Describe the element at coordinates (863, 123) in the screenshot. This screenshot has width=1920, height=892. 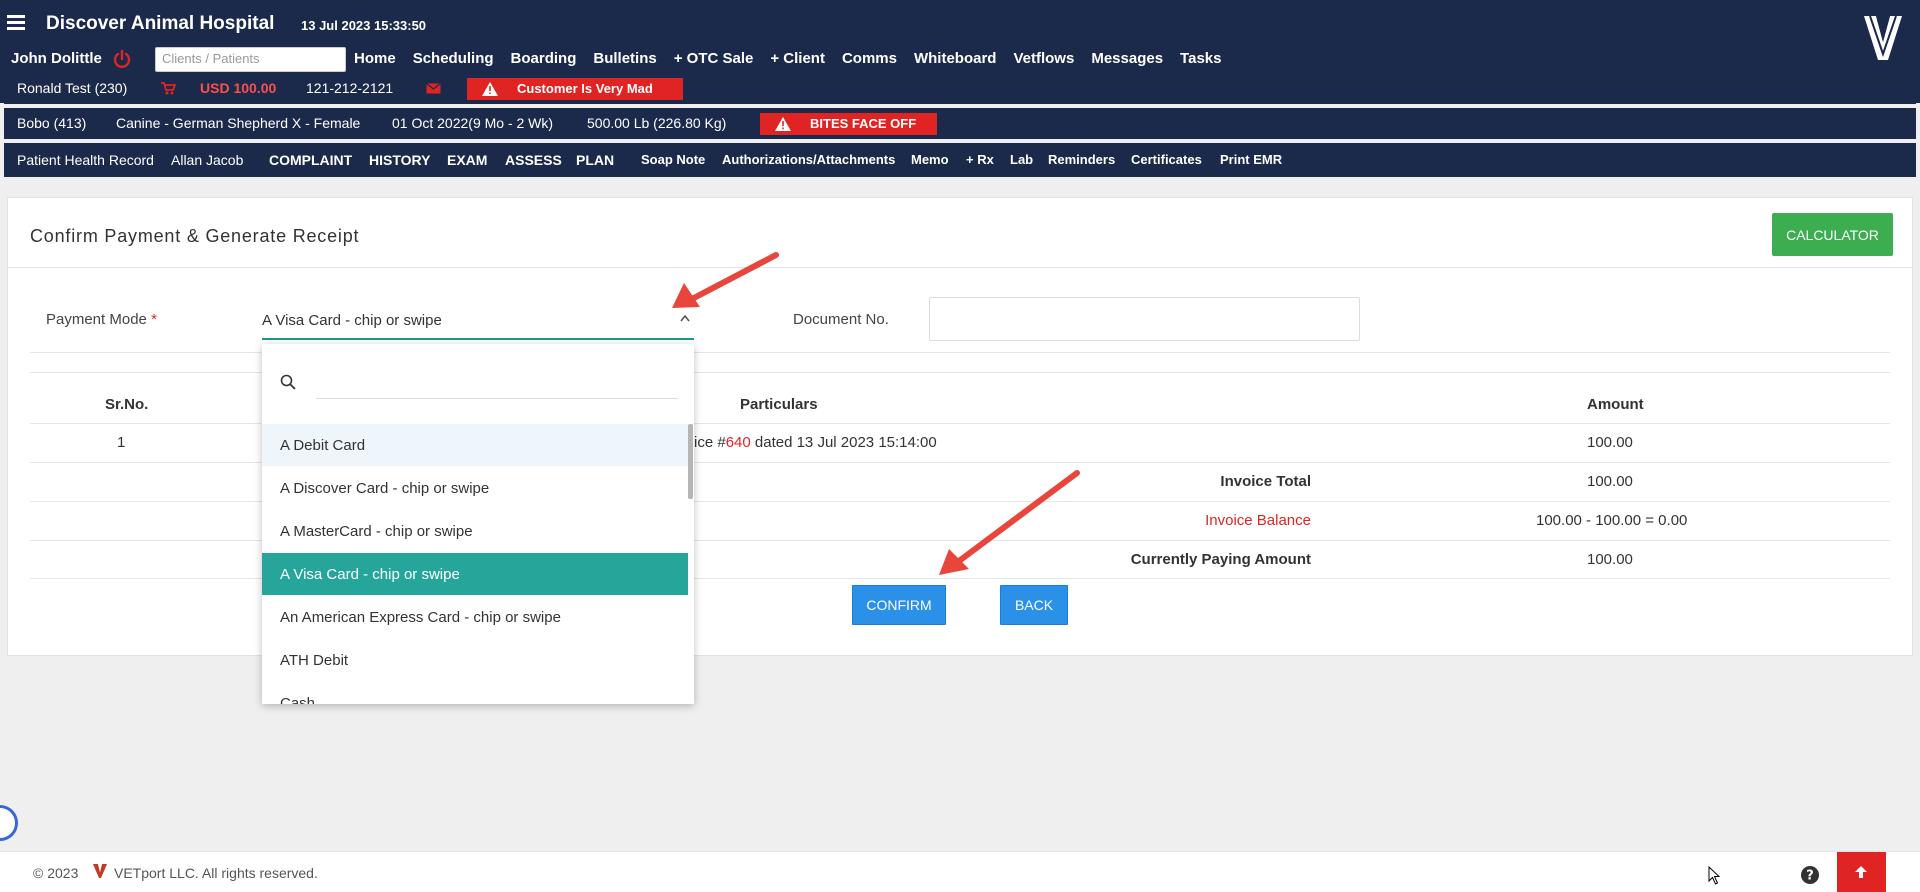
I see `patient-alert-text: BITES FACE OFF` at that location.